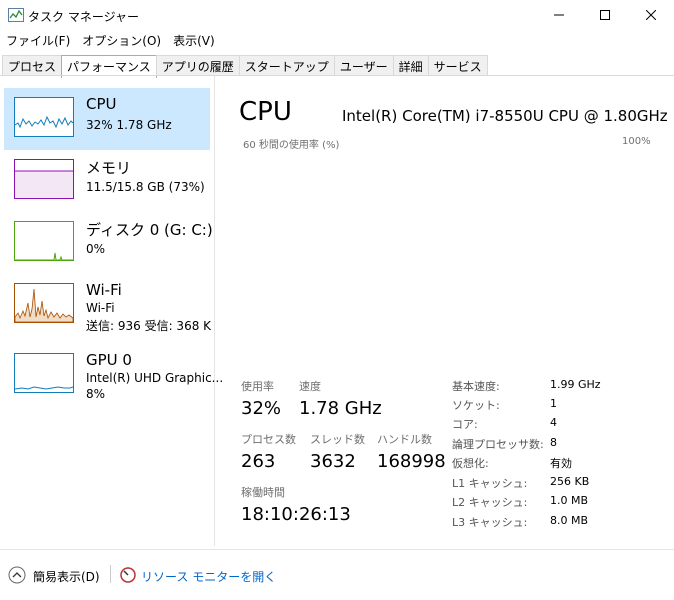 The height and width of the screenshot is (600, 674). Describe the element at coordinates (505, 116) in the screenshot. I see `cpu-model-name: Intel(R) Core(TM) i7-8550U CPU @ 1.80GHz` at that location.